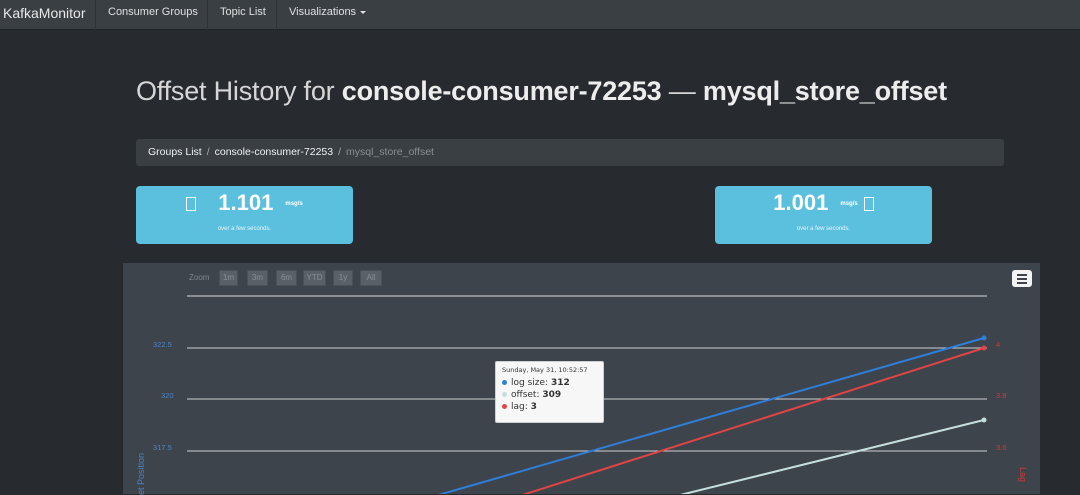 Image resolution: width=1080 pixels, height=495 pixels. What do you see at coordinates (801, 202) in the screenshot?
I see `rate-right-value: 1.001` at bounding box center [801, 202].